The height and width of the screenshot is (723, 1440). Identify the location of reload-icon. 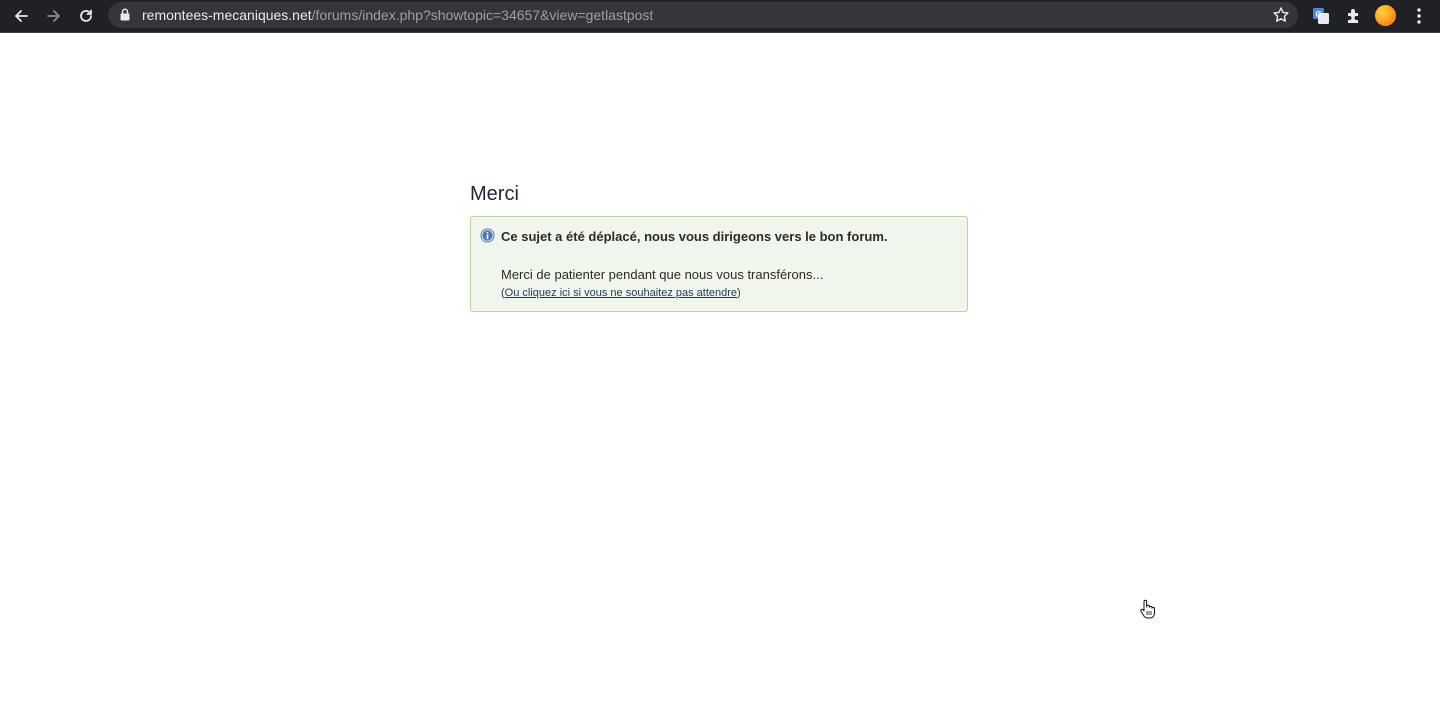
(86, 15).